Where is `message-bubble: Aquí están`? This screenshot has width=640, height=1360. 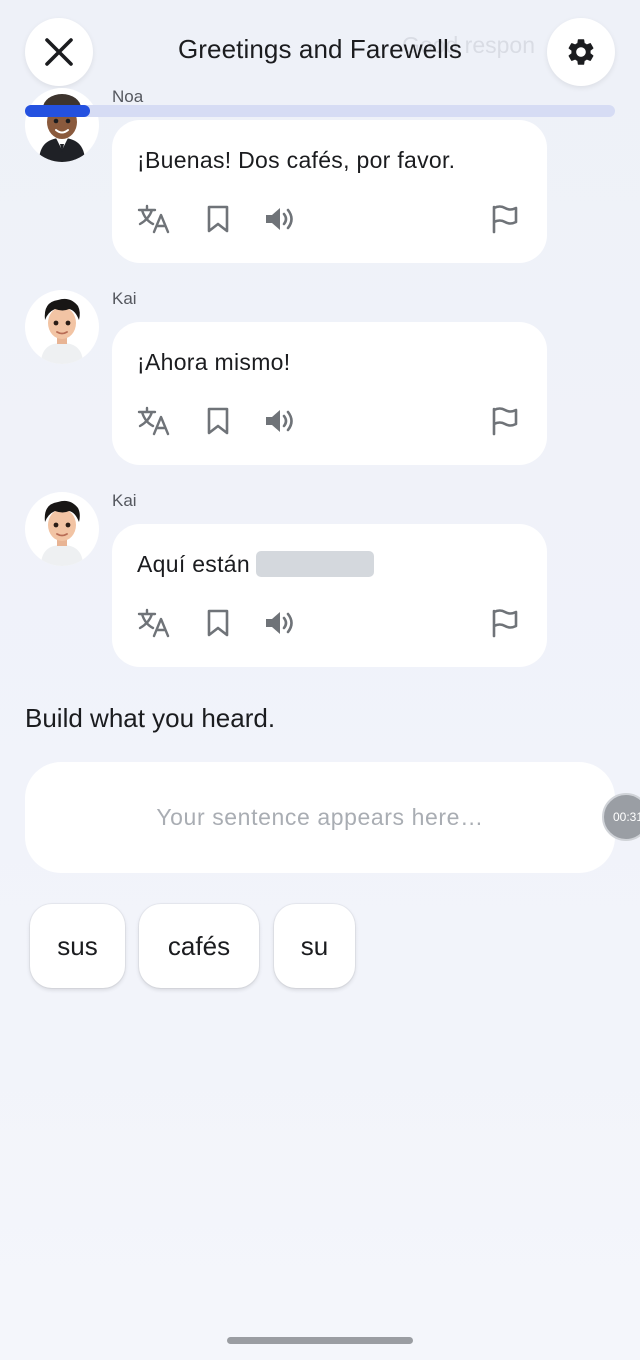
message-bubble: Aquí están is located at coordinates (329, 595).